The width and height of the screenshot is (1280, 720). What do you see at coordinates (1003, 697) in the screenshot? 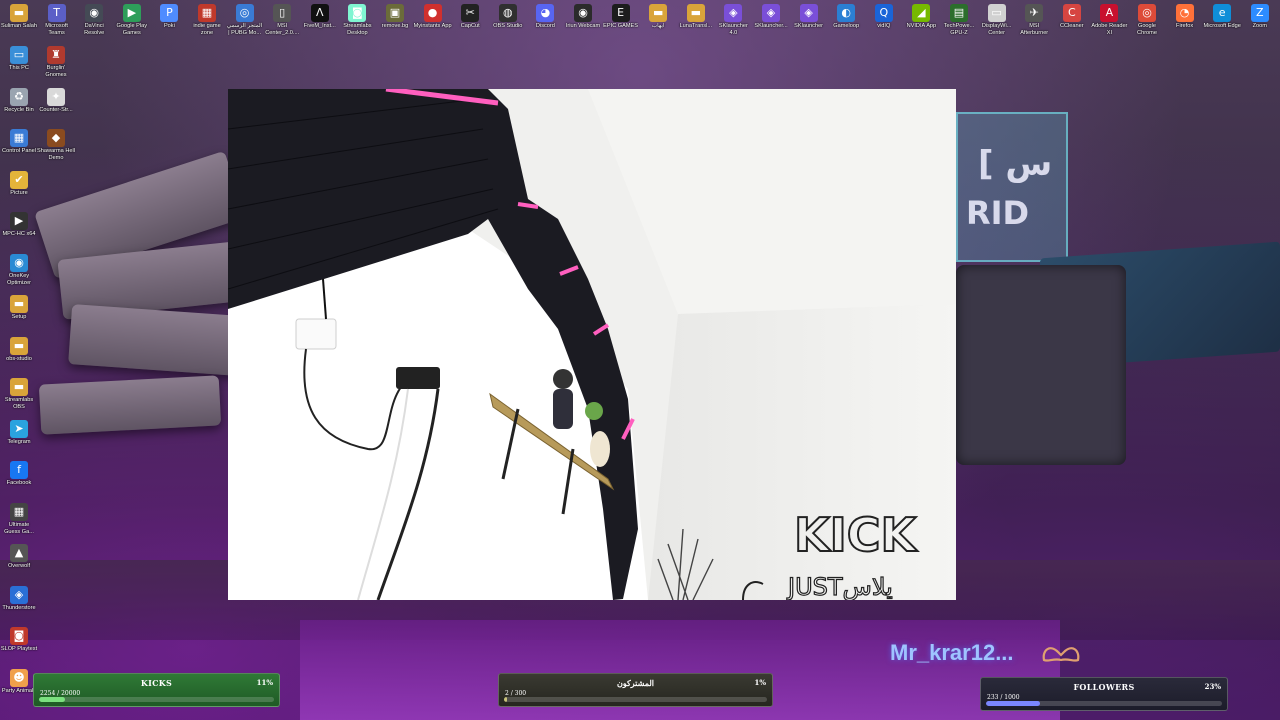
I see `followers-goal-count: 233 / 1000` at bounding box center [1003, 697].